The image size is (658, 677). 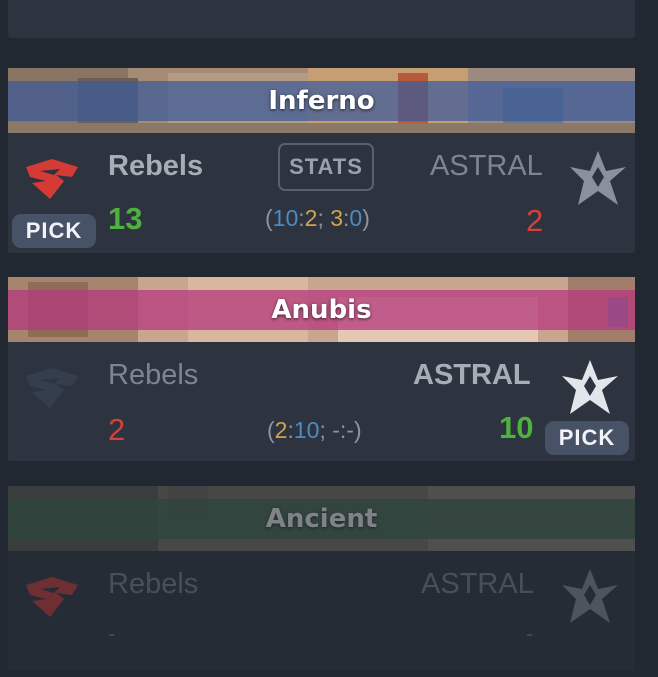 I want to click on team2-score: 2, so click(x=535, y=220).